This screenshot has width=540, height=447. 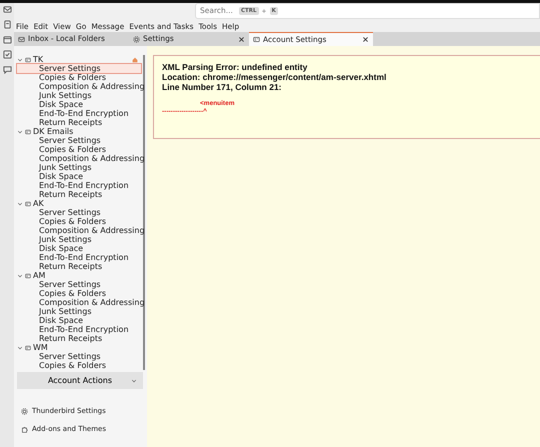 I want to click on calendar-icon, so click(x=7, y=39).